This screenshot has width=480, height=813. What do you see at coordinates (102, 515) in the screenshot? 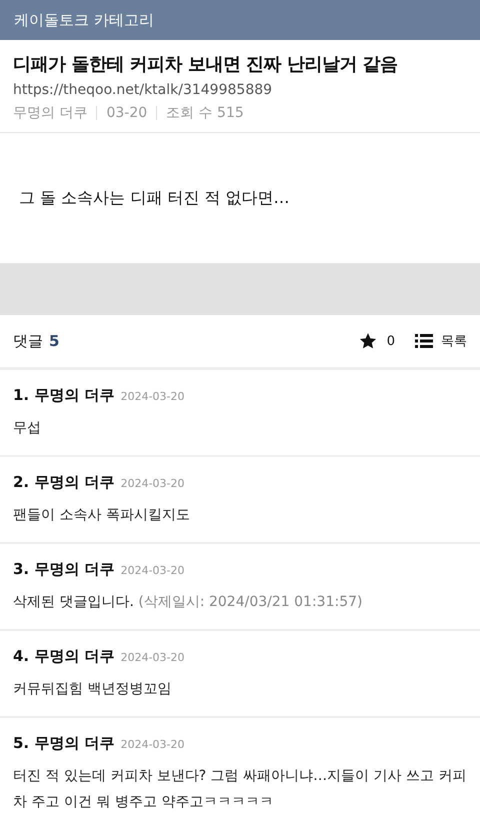
I see `comment-text: 팬들이 소속사 폭파시킬지도` at bounding box center [102, 515].